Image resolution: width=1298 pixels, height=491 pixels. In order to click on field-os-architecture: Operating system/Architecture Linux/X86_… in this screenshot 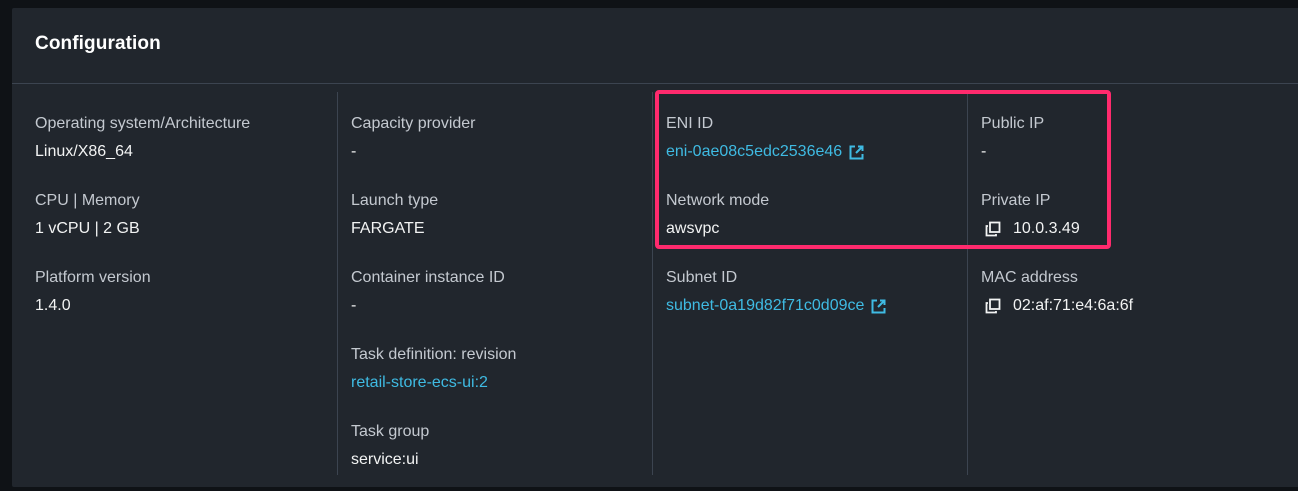, I will do `click(142, 138)`.